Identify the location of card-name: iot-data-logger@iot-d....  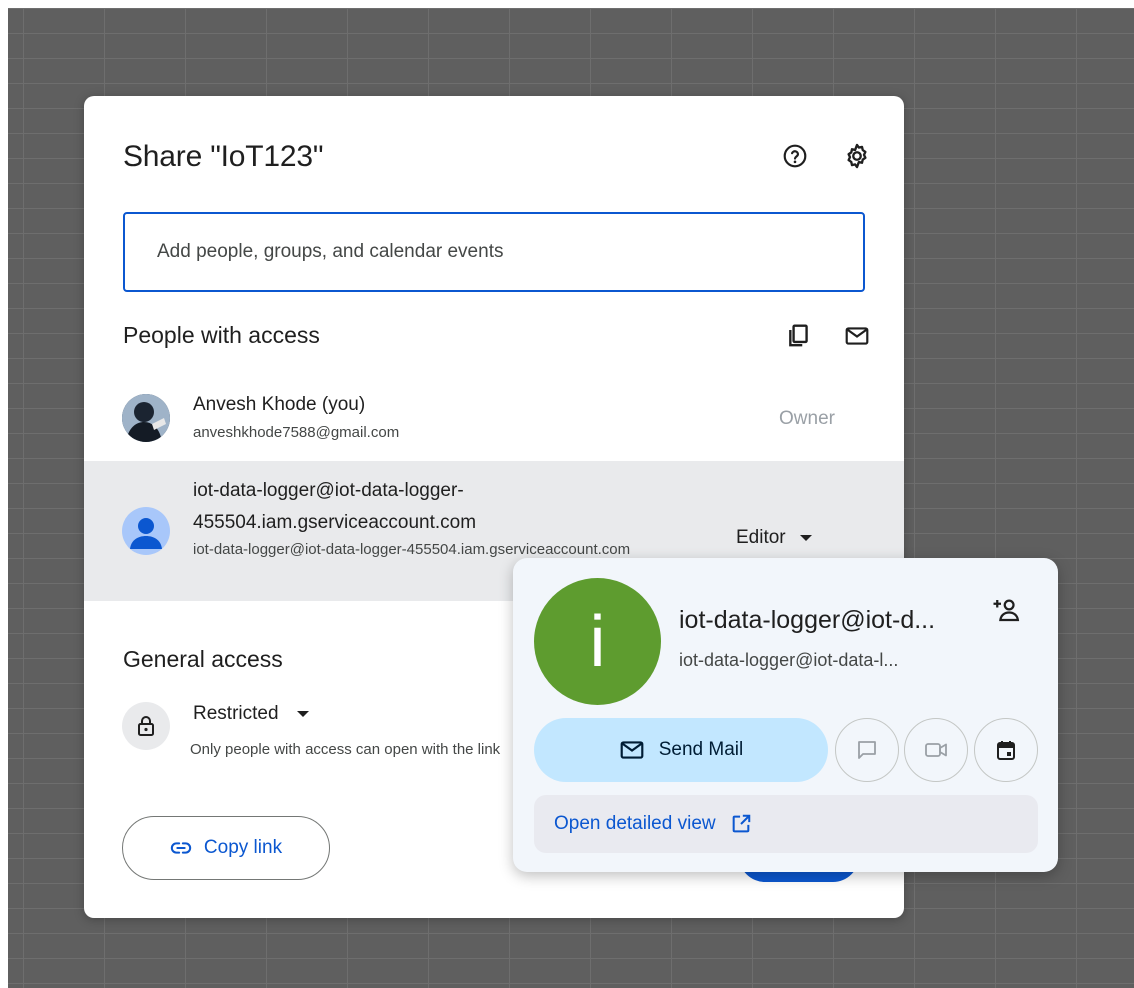
(807, 620).